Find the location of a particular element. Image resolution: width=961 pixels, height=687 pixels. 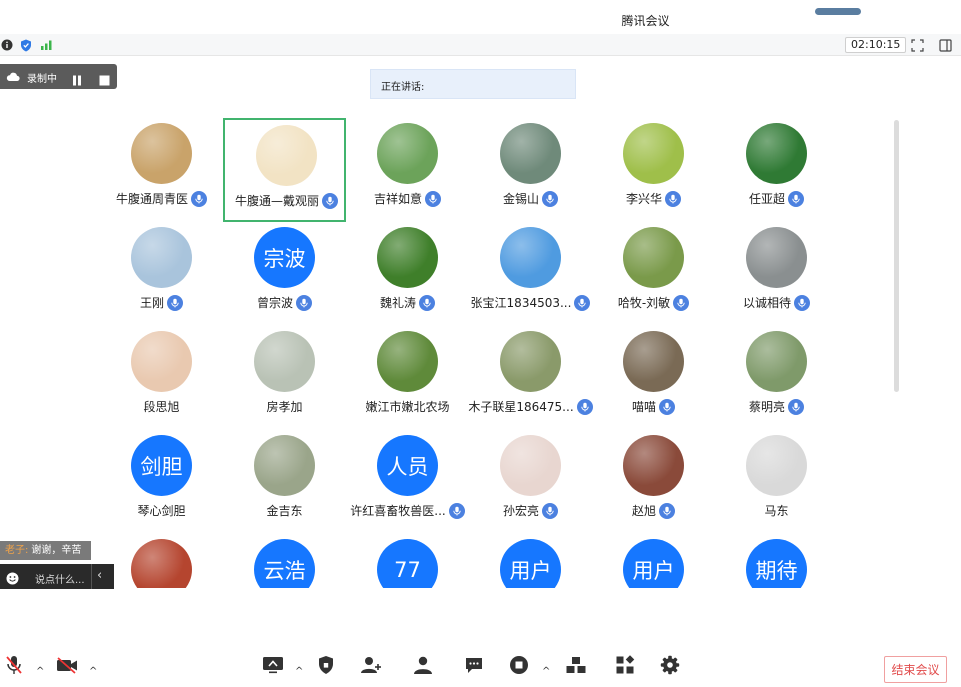

participant-tile: 云浩 is located at coordinates (284, 561).